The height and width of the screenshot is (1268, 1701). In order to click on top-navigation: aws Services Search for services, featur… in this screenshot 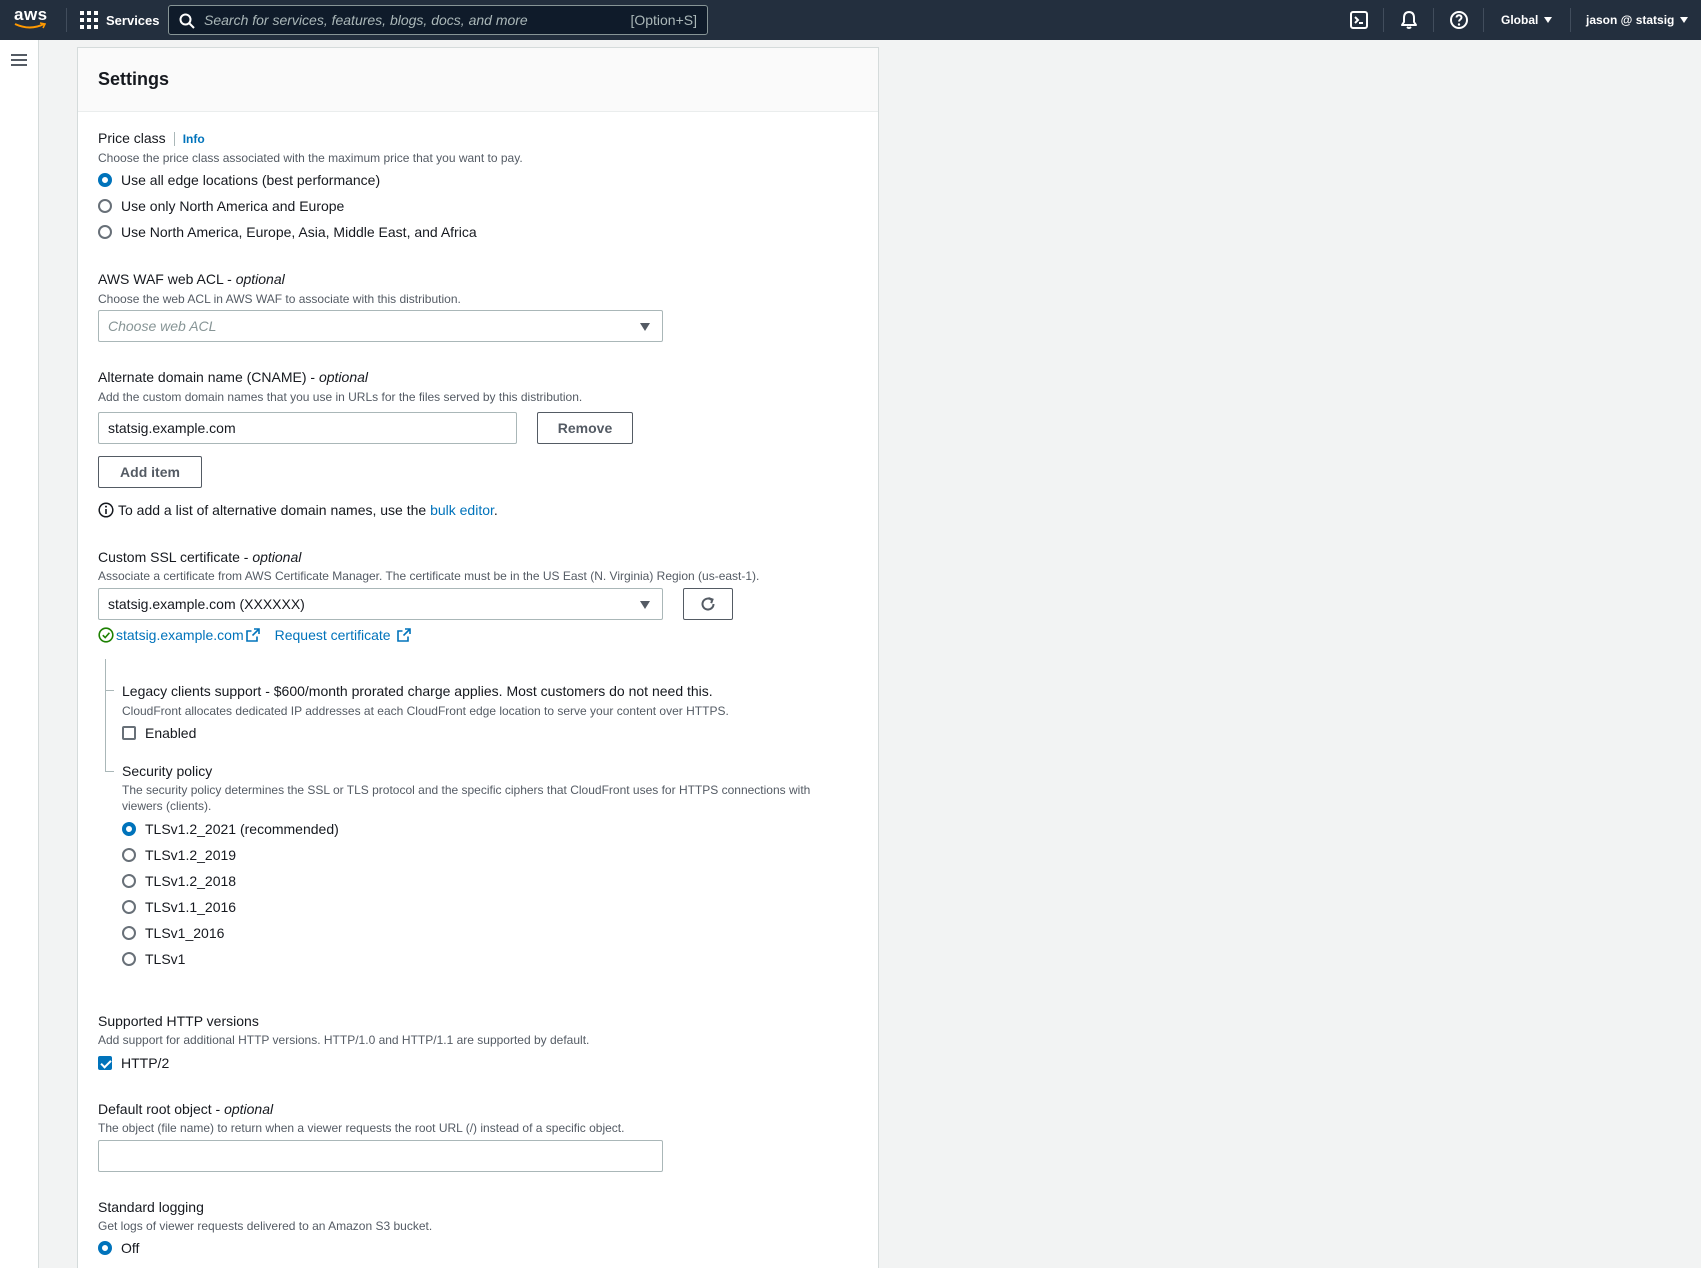, I will do `click(850, 20)`.